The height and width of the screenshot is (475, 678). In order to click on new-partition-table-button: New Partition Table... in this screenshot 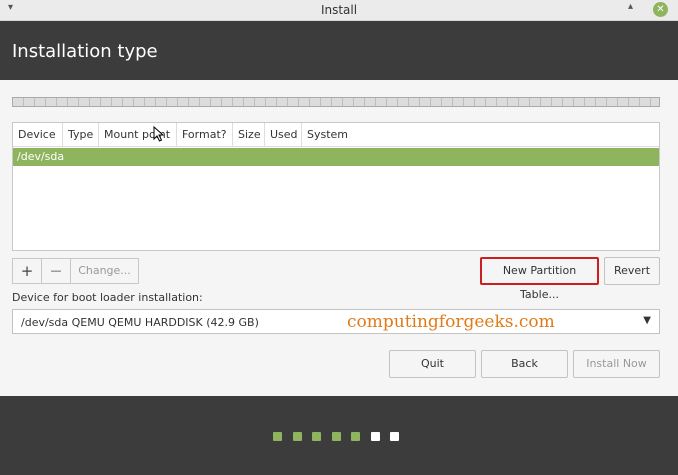, I will do `click(539, 279)`.